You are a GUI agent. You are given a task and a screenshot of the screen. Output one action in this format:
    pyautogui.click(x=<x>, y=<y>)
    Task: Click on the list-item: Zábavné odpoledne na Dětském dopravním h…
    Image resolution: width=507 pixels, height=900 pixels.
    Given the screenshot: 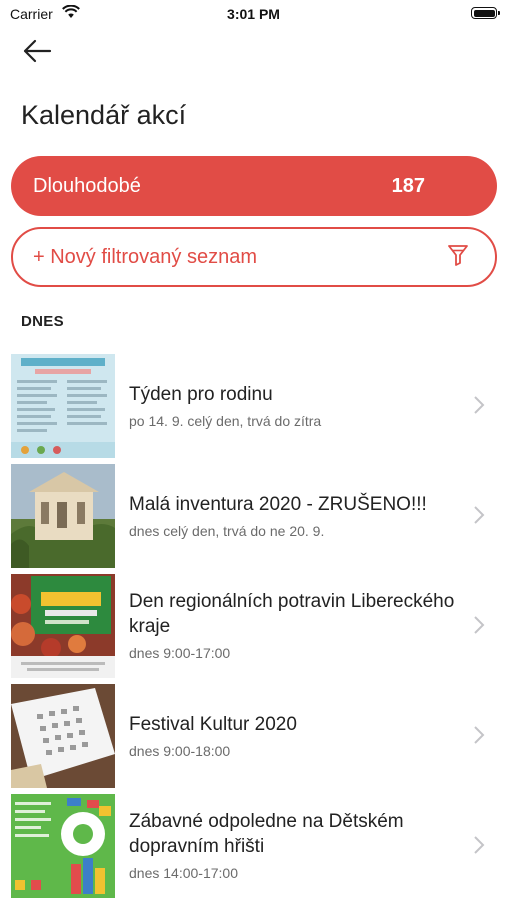 What is the action you would take?
    pyautogui.click(x=253, y=845)
    